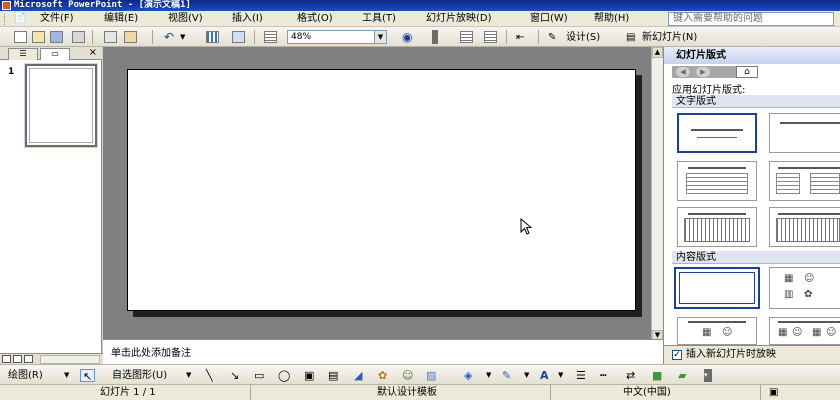  I want to click on layout-vertical-text, so click(717, 227).